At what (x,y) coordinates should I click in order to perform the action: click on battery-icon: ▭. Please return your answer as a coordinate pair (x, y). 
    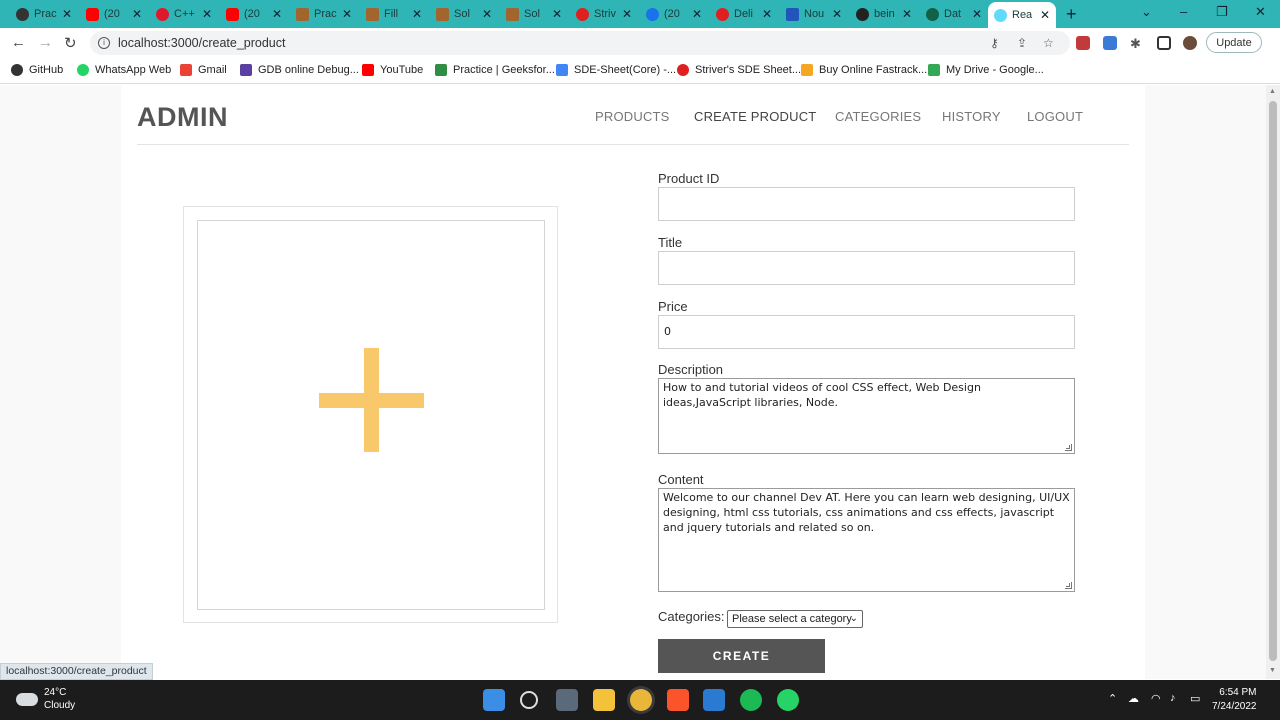
    Looking at the image, I should click on (1195, 698).